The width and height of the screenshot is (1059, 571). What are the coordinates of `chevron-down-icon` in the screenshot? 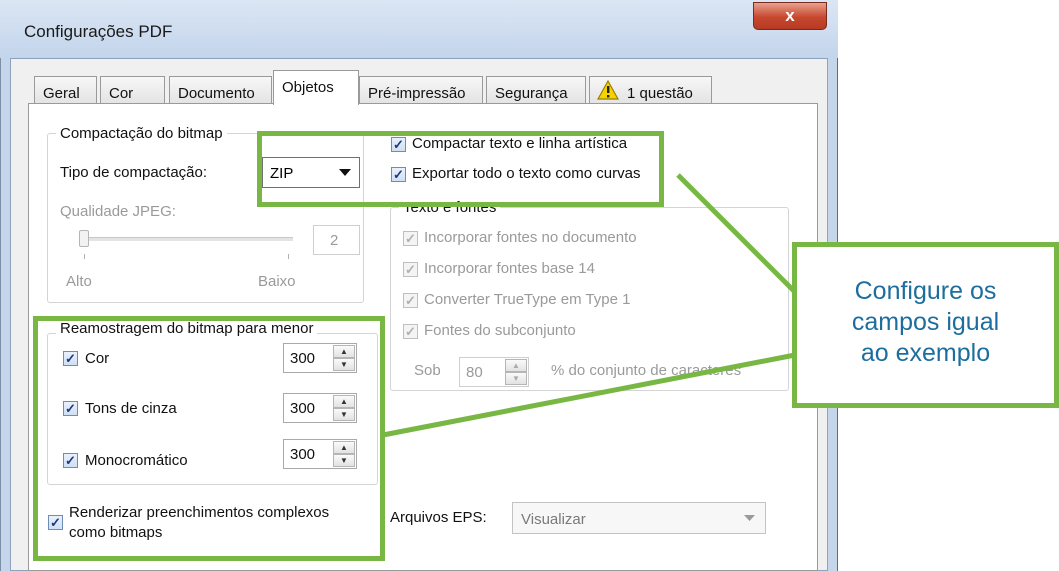 It's located at (749, 518).